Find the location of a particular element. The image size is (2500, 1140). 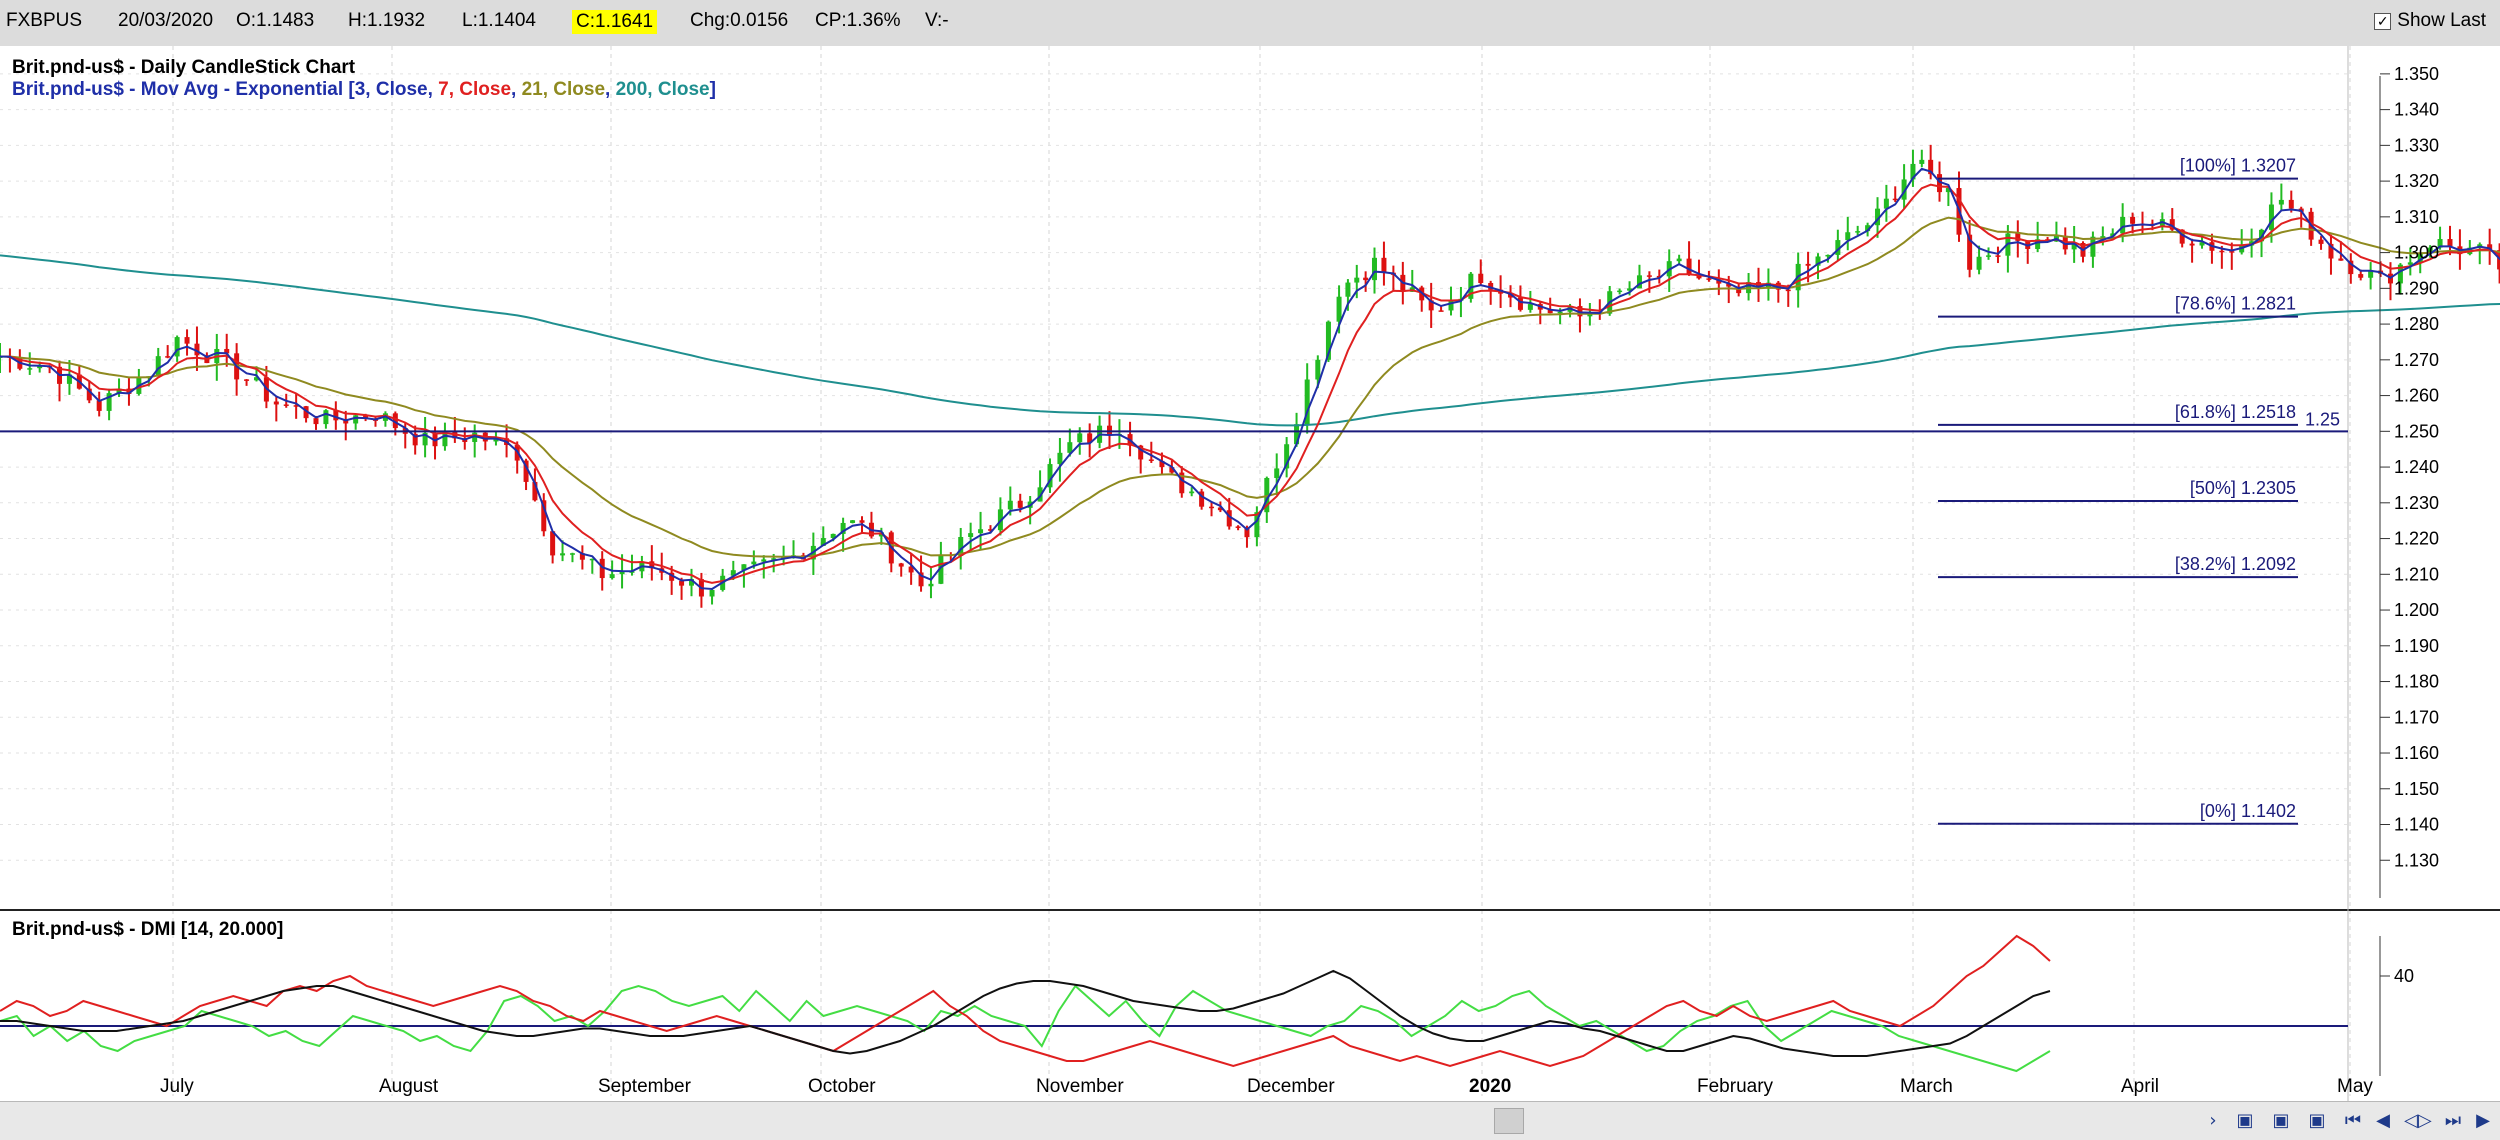

high-value: H:1.1932 is located at coordinates (387, 20).